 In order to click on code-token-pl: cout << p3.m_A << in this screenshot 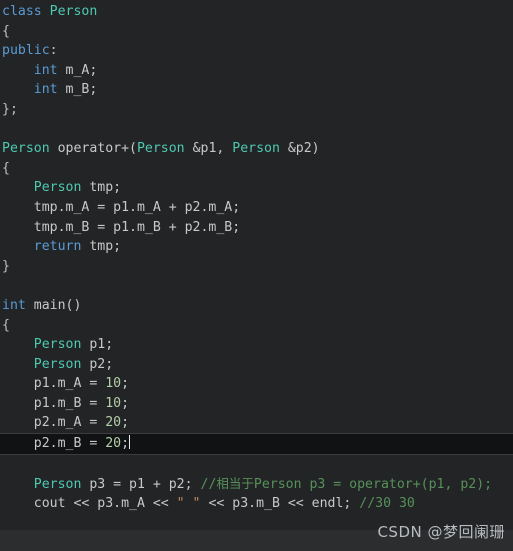, I will do `click(89, 503)`.